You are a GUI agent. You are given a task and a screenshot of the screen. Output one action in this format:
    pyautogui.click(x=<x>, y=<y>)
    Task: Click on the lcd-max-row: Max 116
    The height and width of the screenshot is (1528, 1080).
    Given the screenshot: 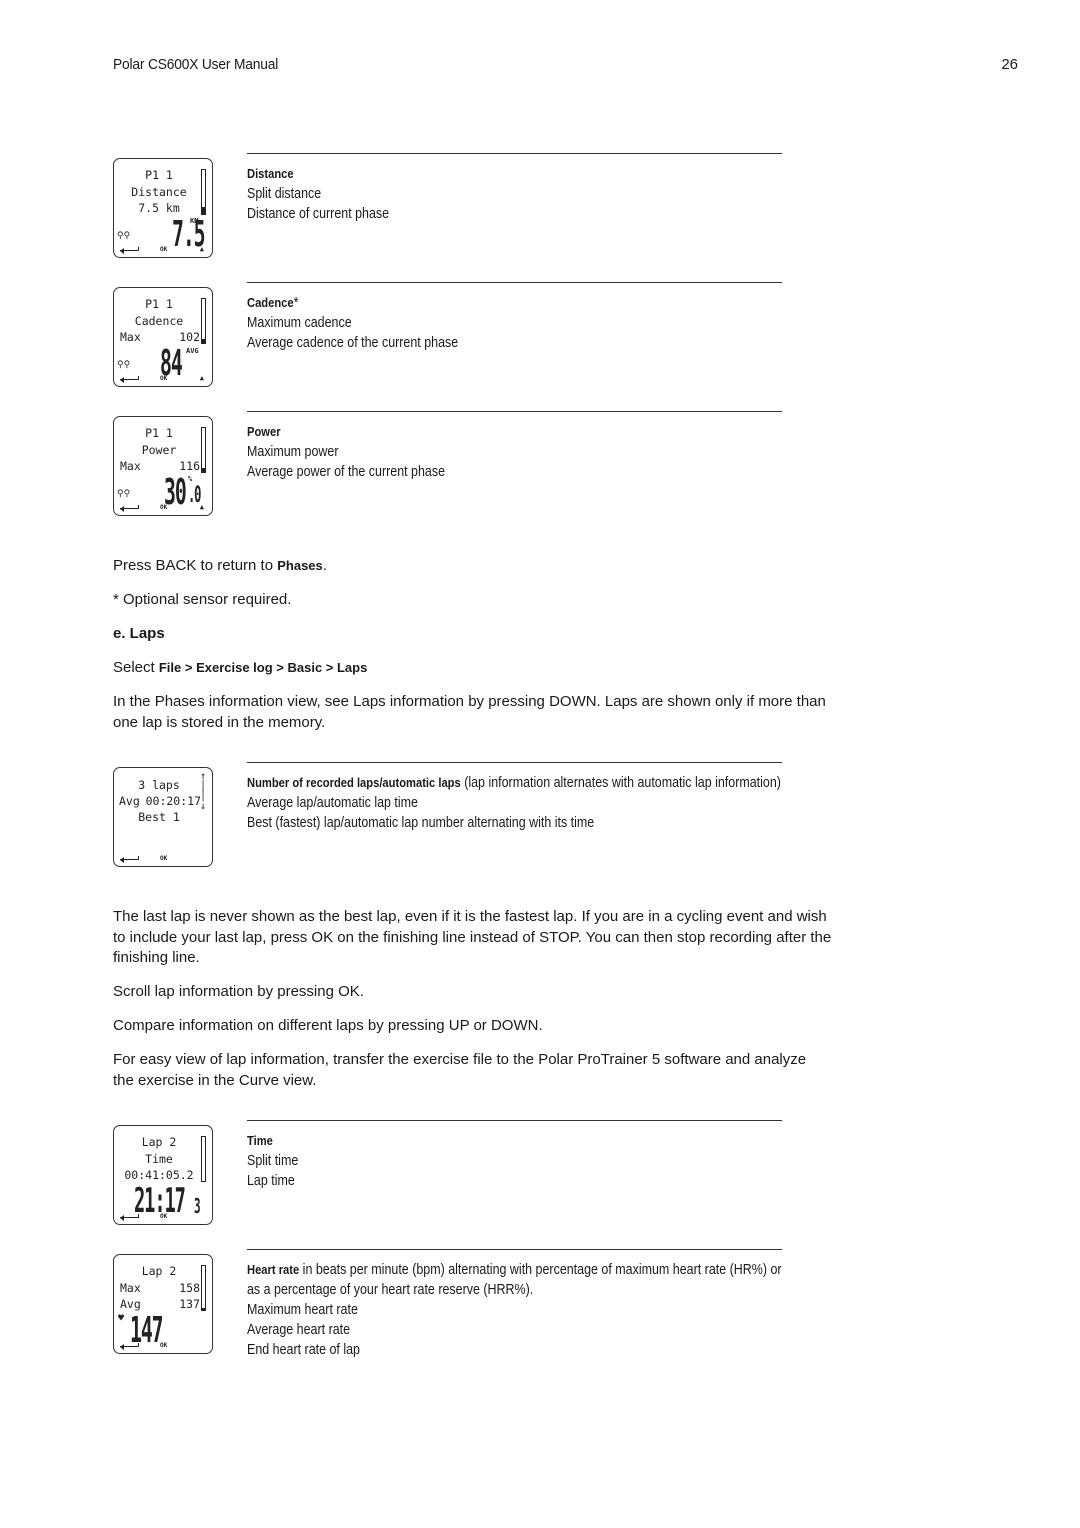 What is the action you would take?
    pyautogui.click(x=160, y=466)
    